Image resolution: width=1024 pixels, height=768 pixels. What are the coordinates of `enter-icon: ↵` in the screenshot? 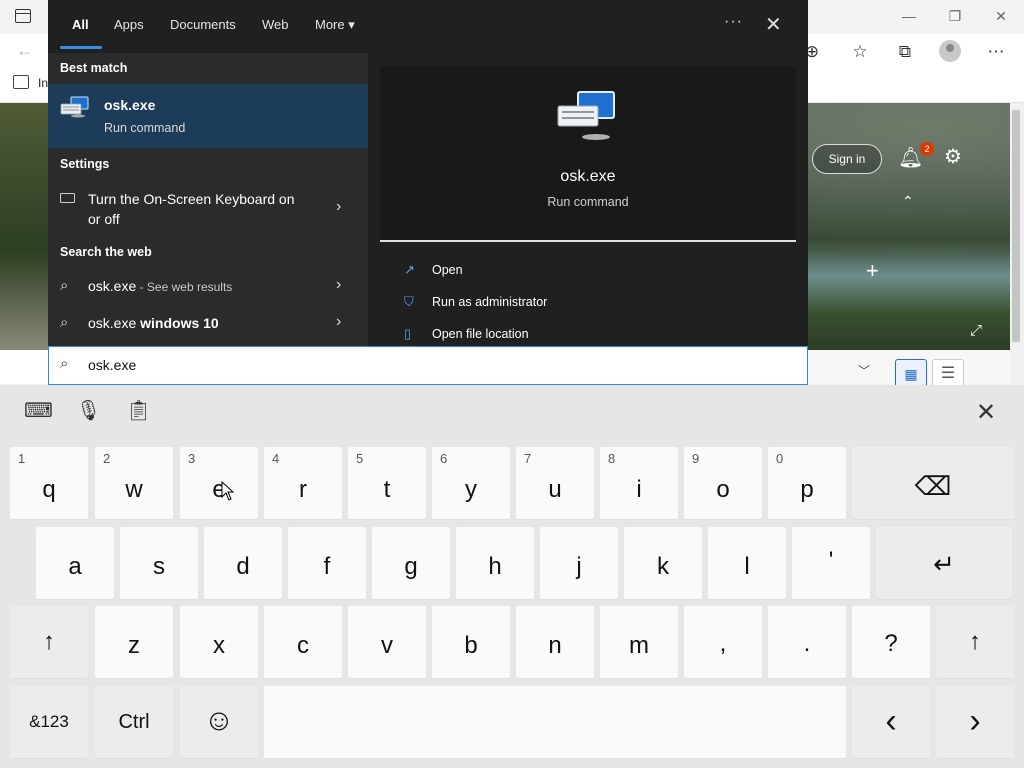 It's located at (944, 564).